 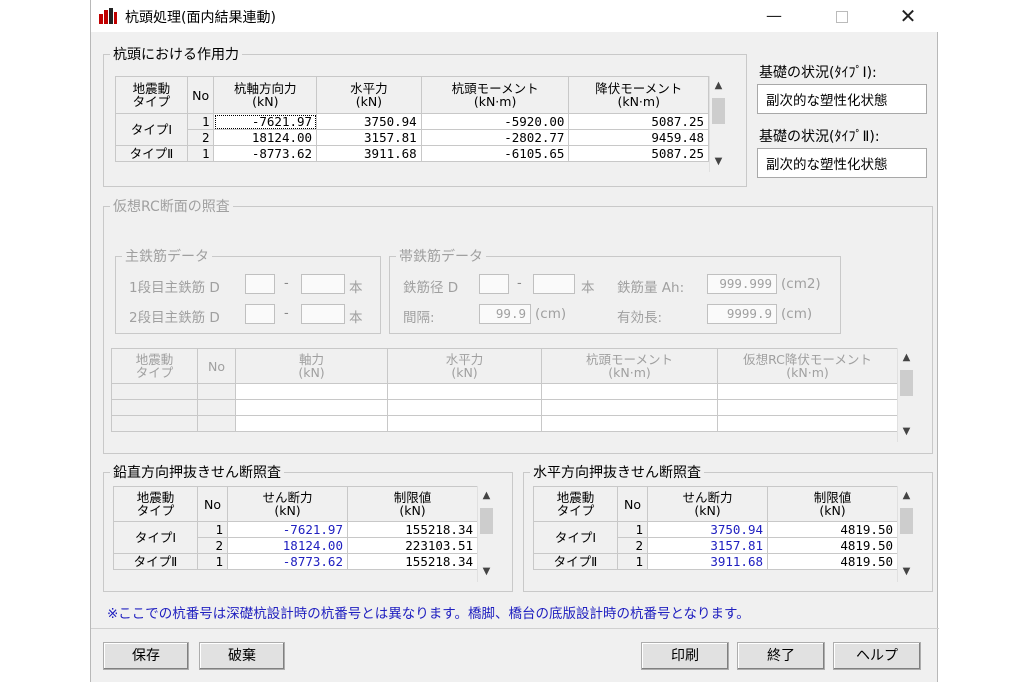 I want to click on vertical-header-row: 地震動 タイプ No せん断力 (kN) 制限値 (kN), so click(x=295, y=504).